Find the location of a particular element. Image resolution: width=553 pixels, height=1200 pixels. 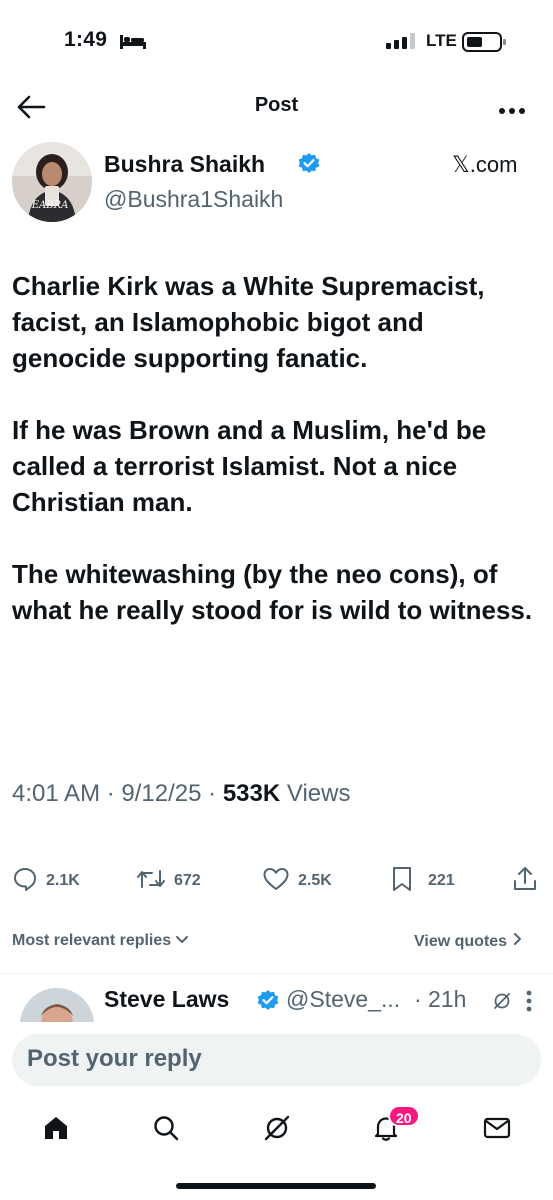

tweet-date: 9/12/25 is located at coordinates (161, 793).